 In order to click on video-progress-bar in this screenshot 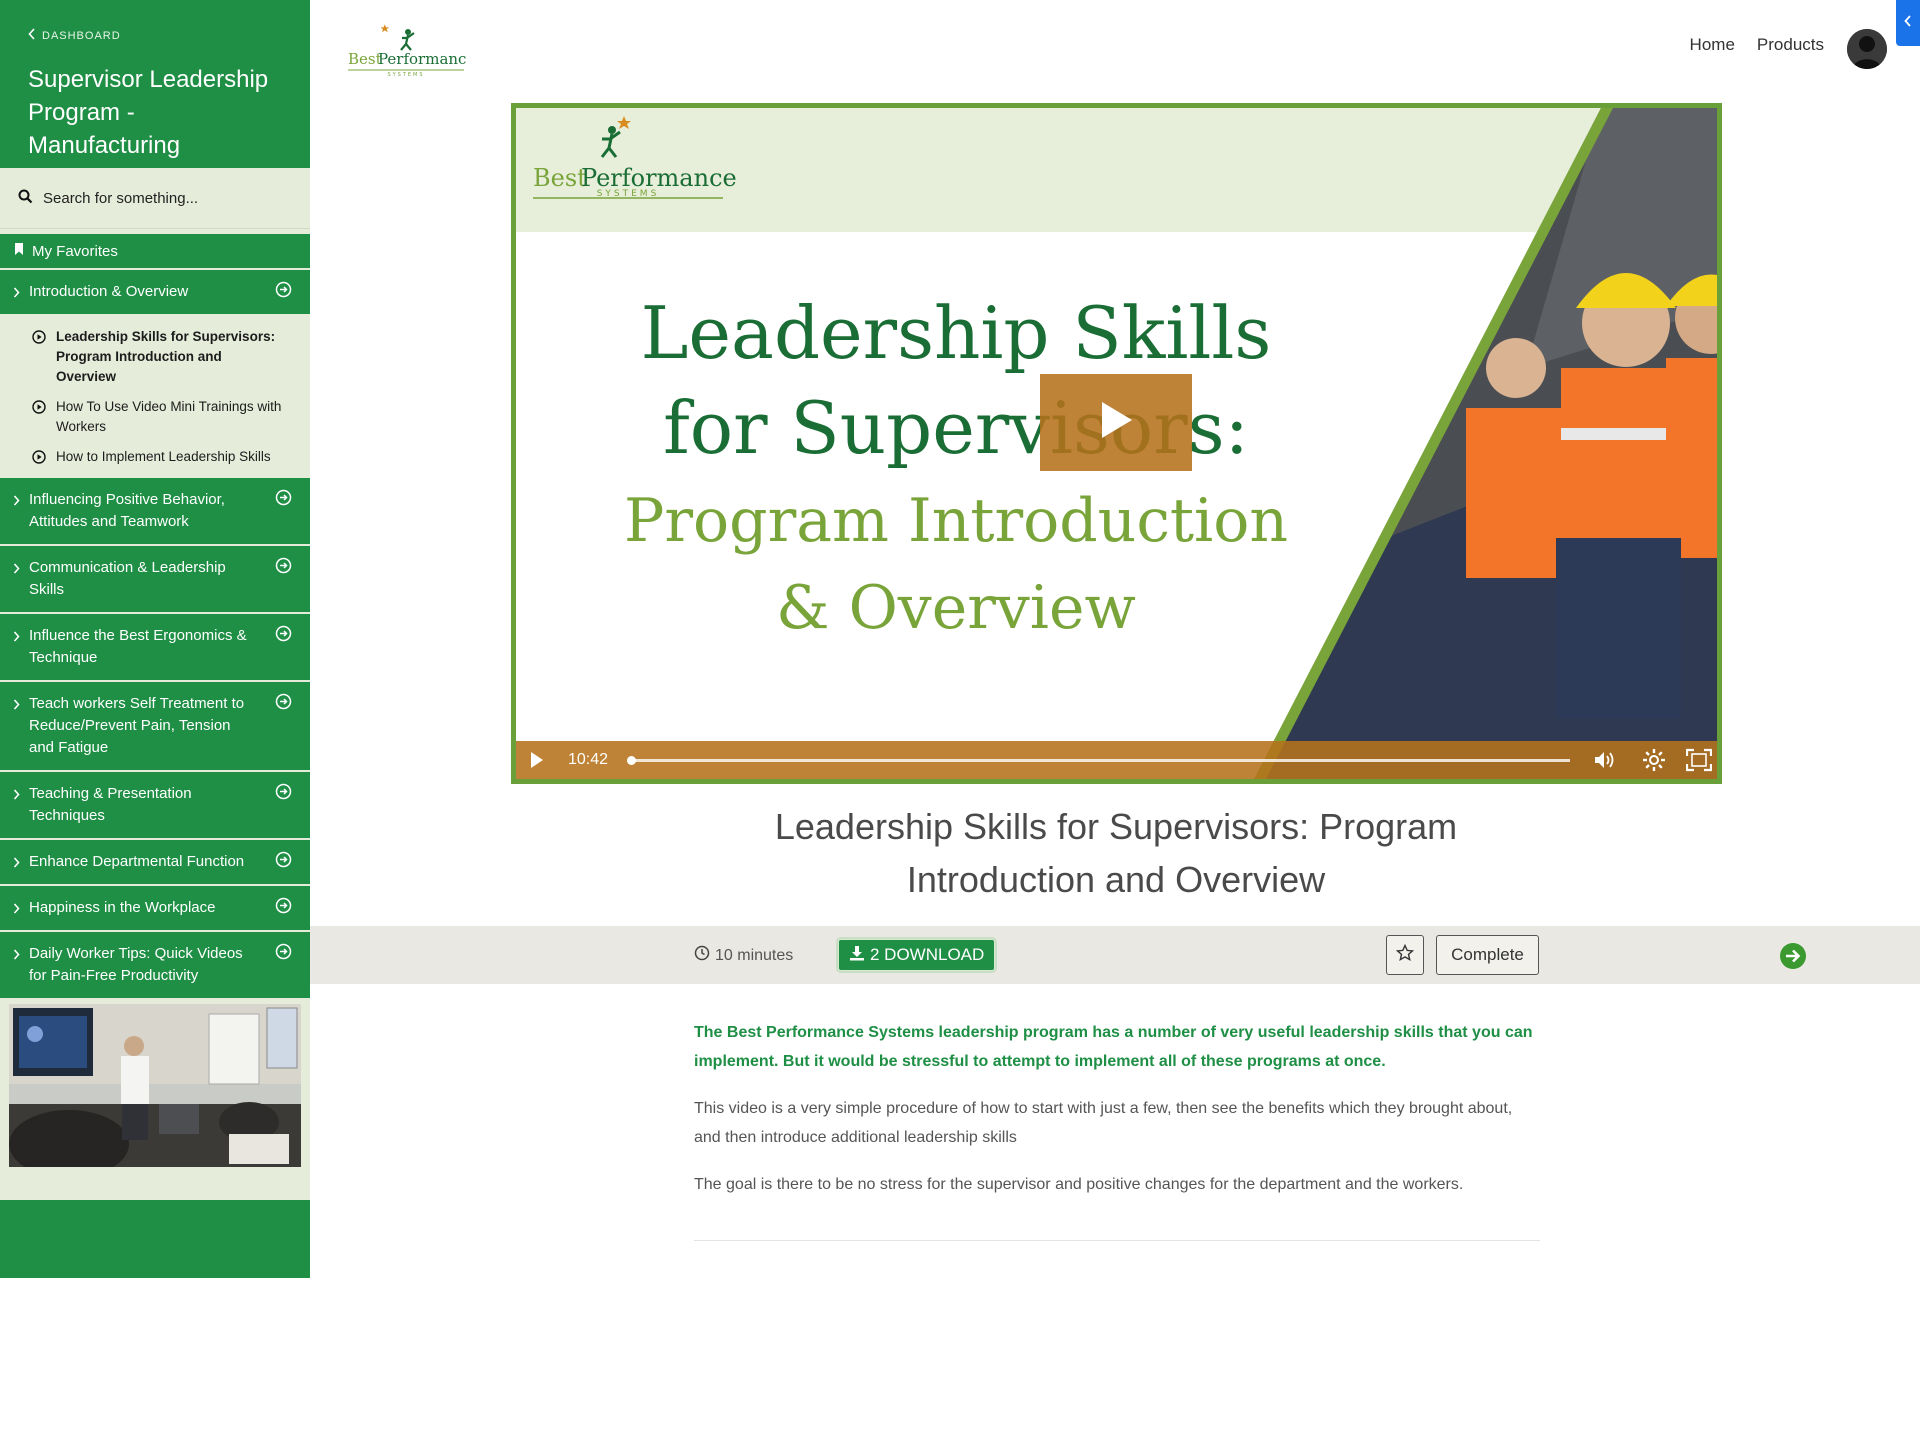, I will do `click(1098, 760)`.